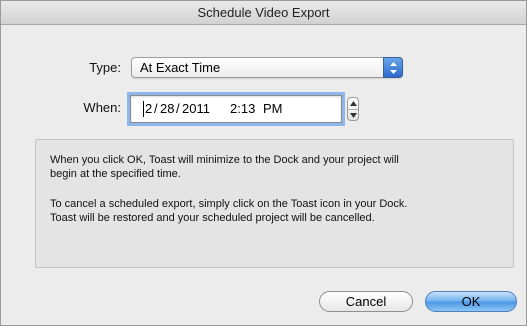 This screenshot has height=326, width=527. Describe the element at coordinates (102, 107) in the screenshot. I see `when-label: When:` at that location.